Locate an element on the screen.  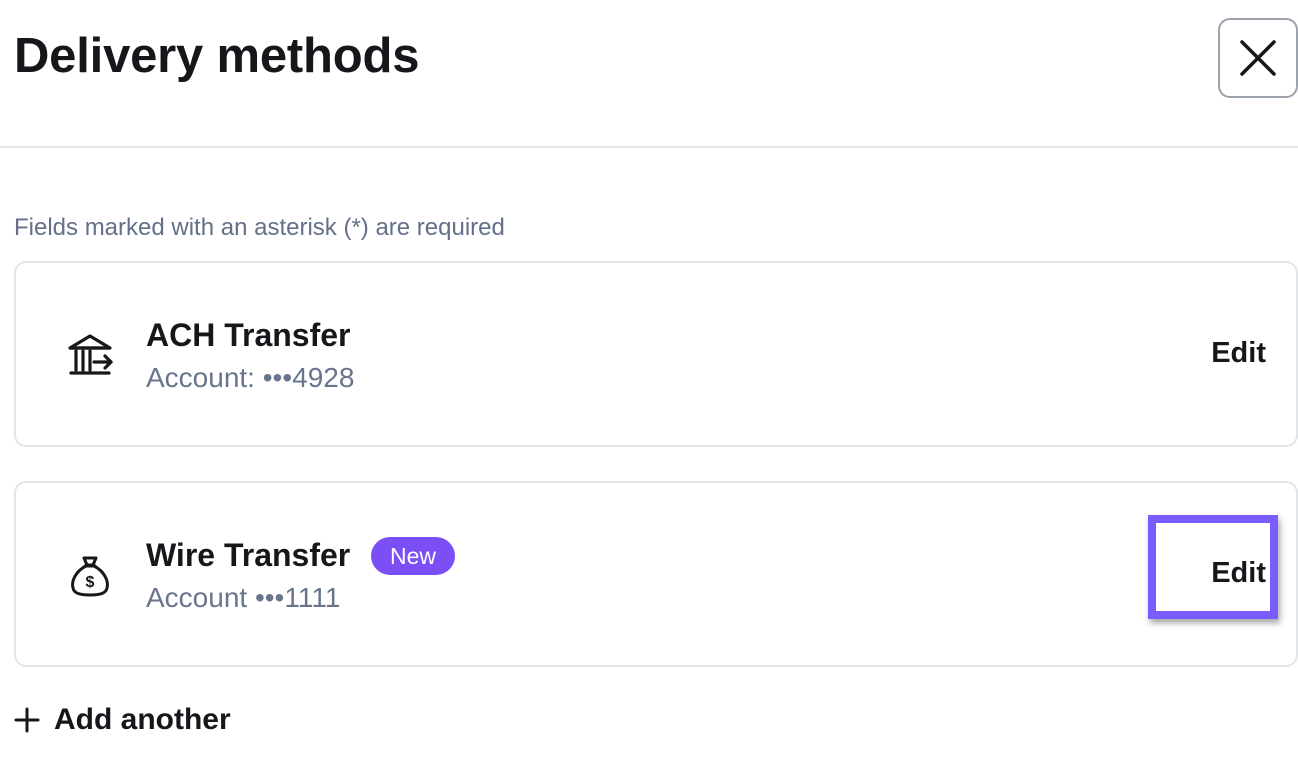
new-badge: New is located at coordinates (413, 556).